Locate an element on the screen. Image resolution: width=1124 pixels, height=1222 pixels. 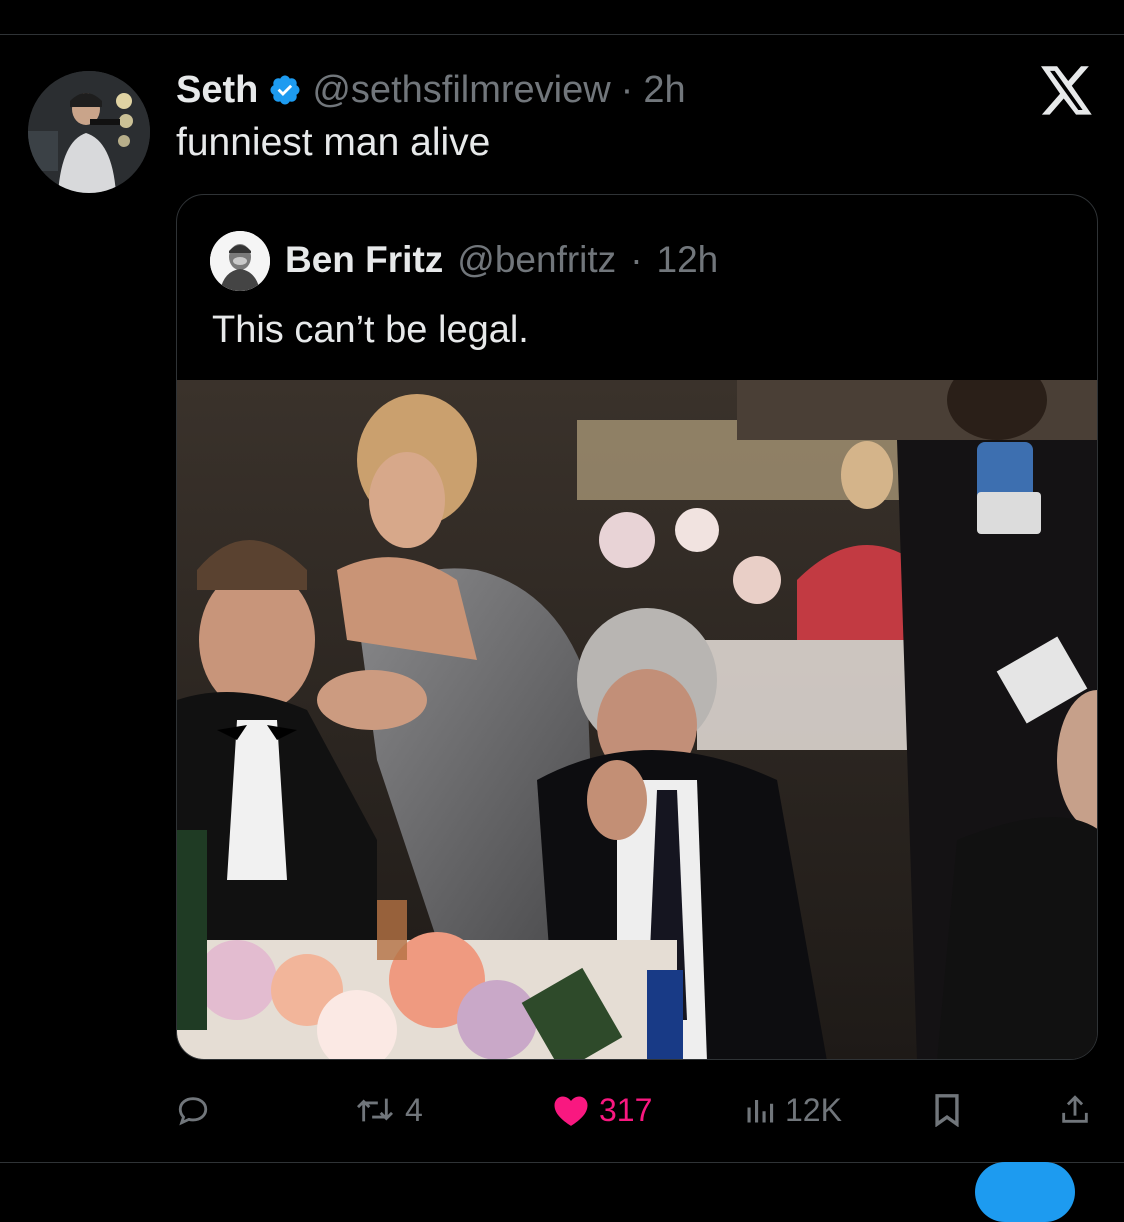
author-handle: @sethsfilmreview is located at coordinates (461, 90).